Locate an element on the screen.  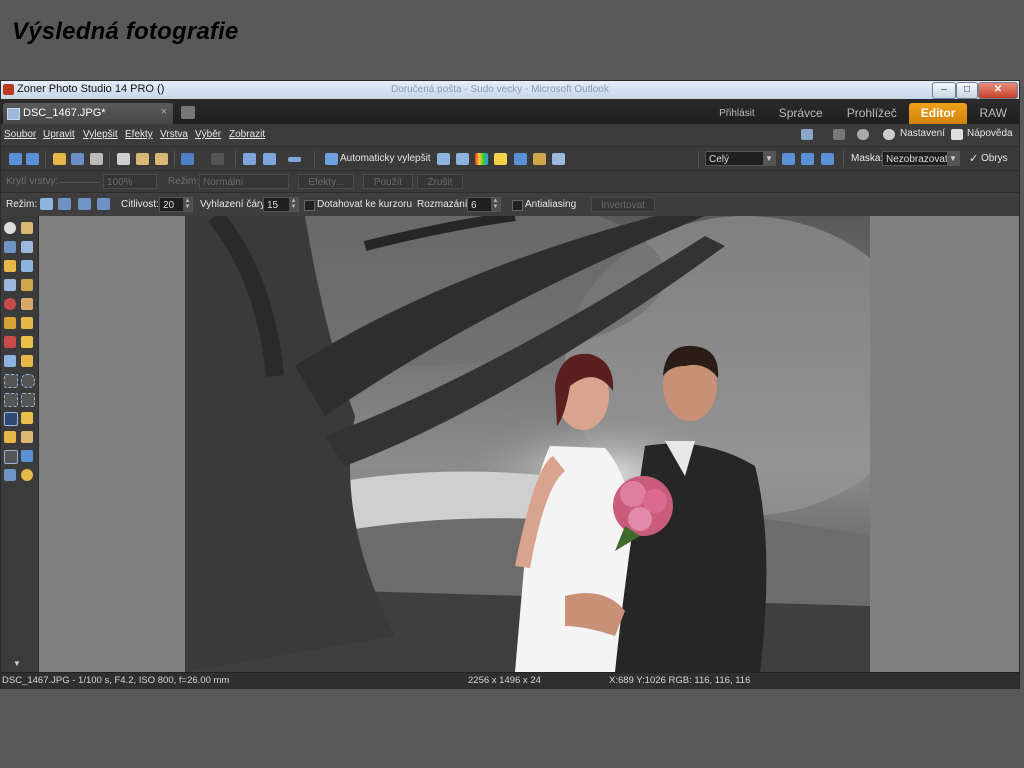
red-eye-icon is located at coordinates (10, 304).